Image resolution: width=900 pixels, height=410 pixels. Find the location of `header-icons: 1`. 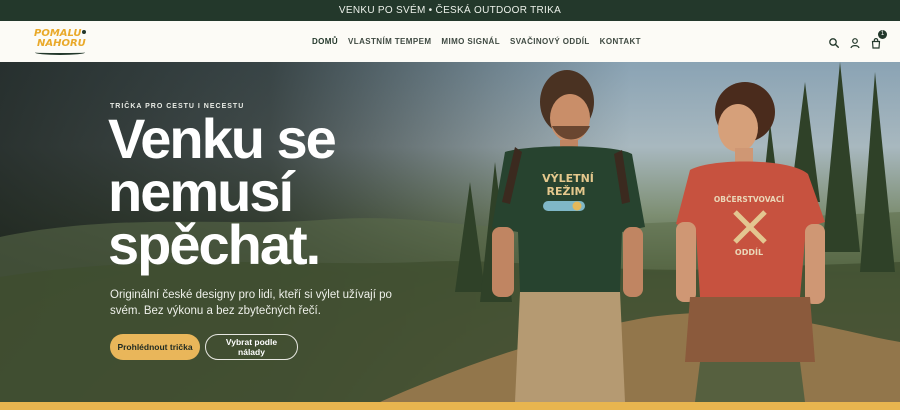

header-icons: 1 is located at coordinates (857, 41).